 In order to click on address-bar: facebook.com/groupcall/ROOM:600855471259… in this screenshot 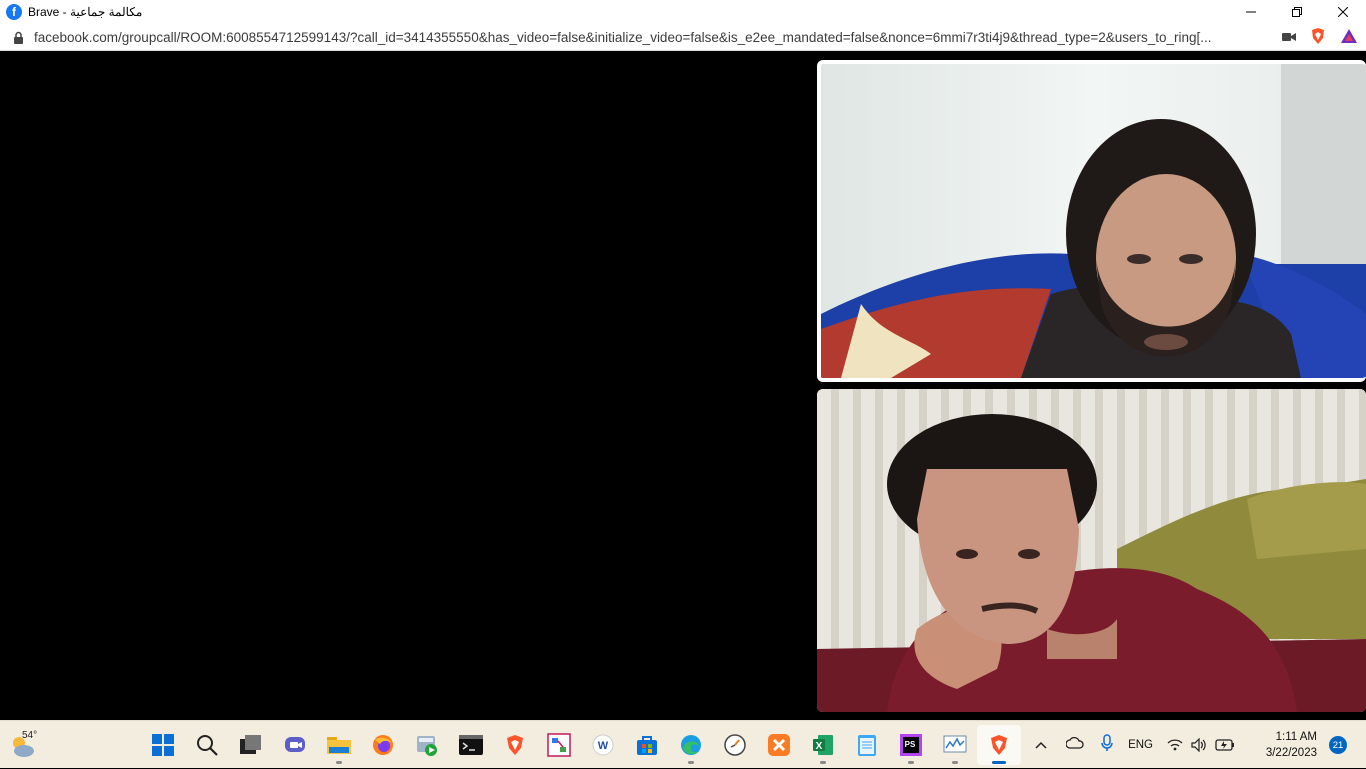, I will do `click(683, 37)`.